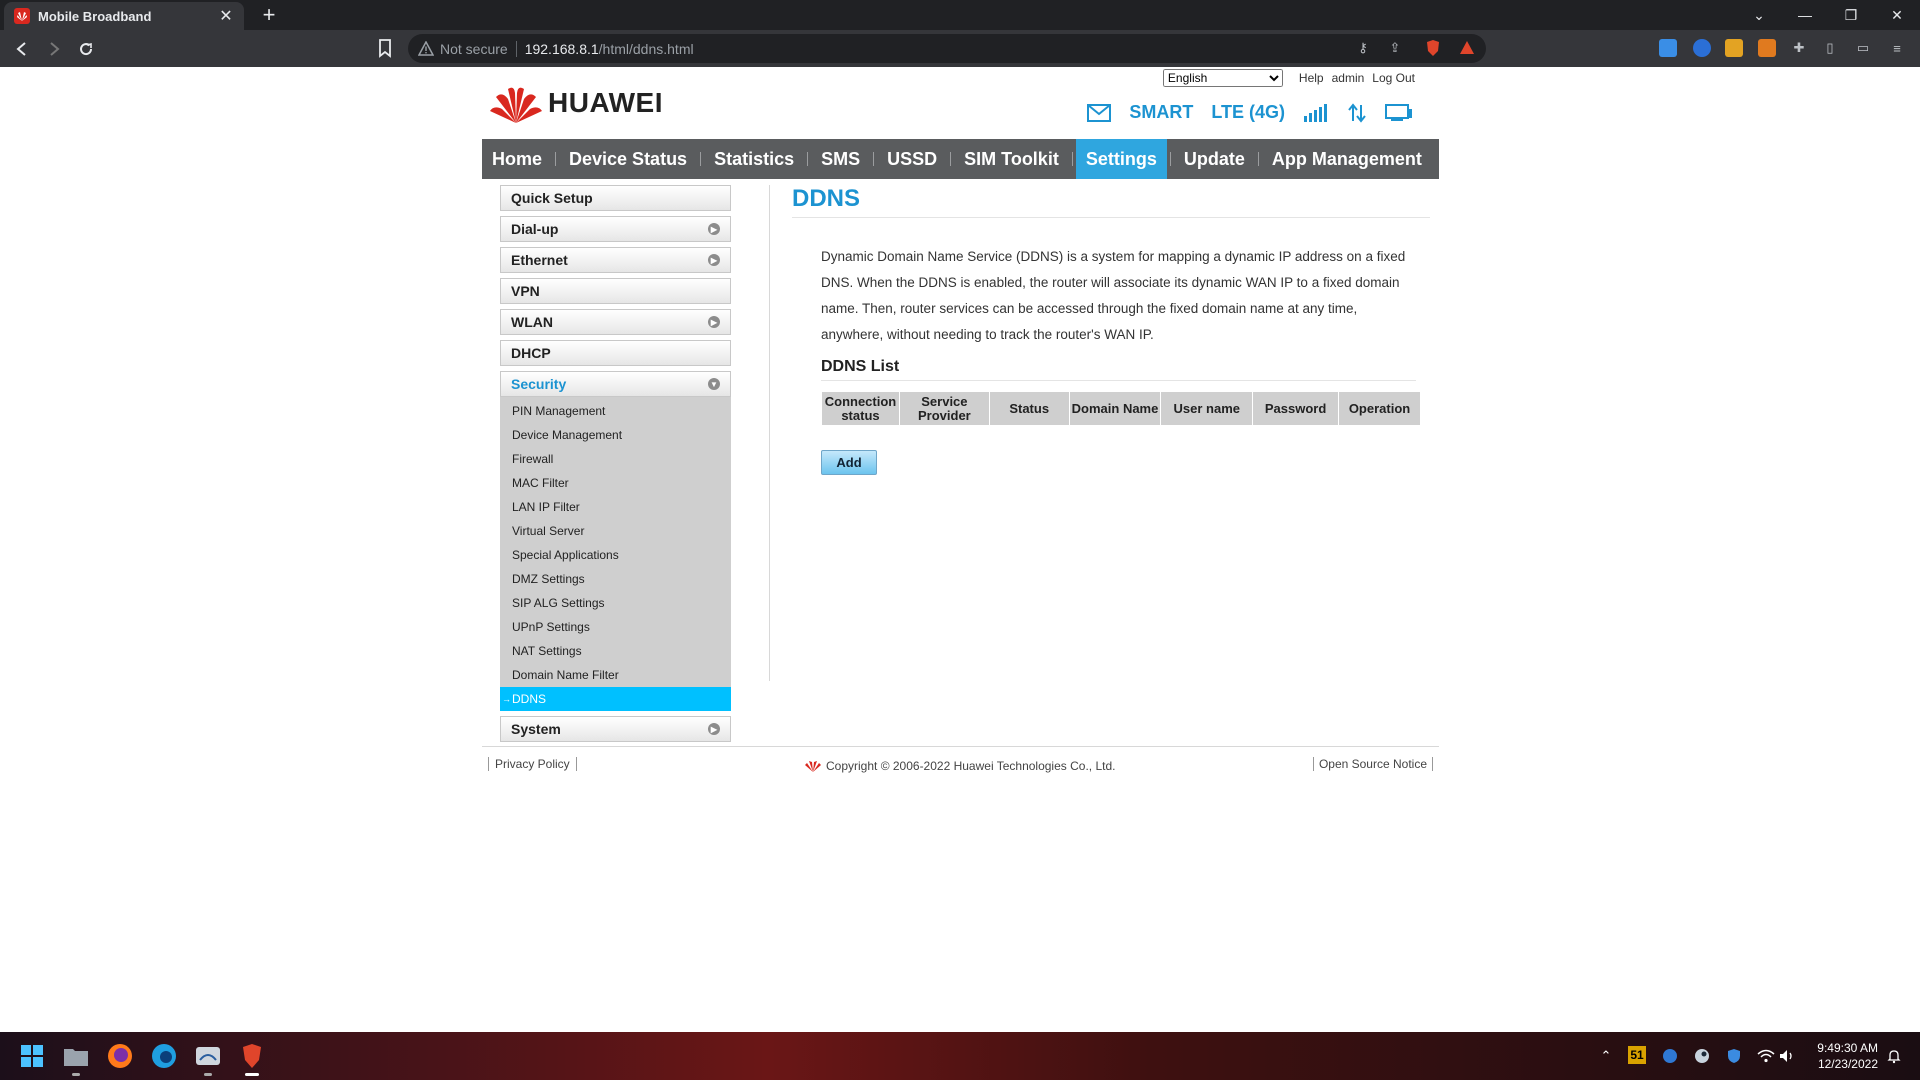 Image resolution: width=1920 pixels, height=1080 pixels. Describe the element at coordinates (1363, 48) in the screenshot. I see `key-icon: ⚷` at that location.